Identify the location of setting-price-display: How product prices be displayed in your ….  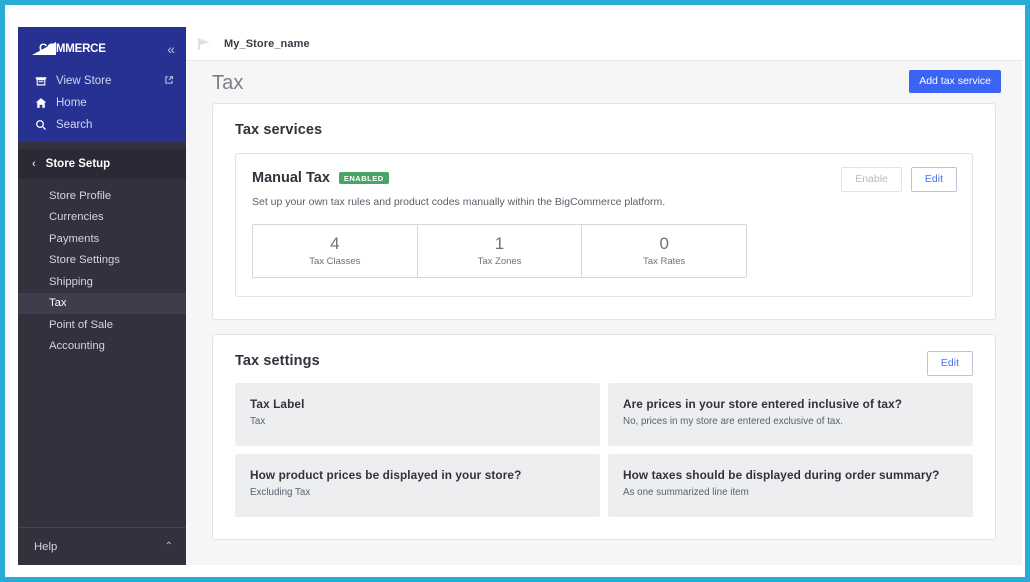
(417, 485).